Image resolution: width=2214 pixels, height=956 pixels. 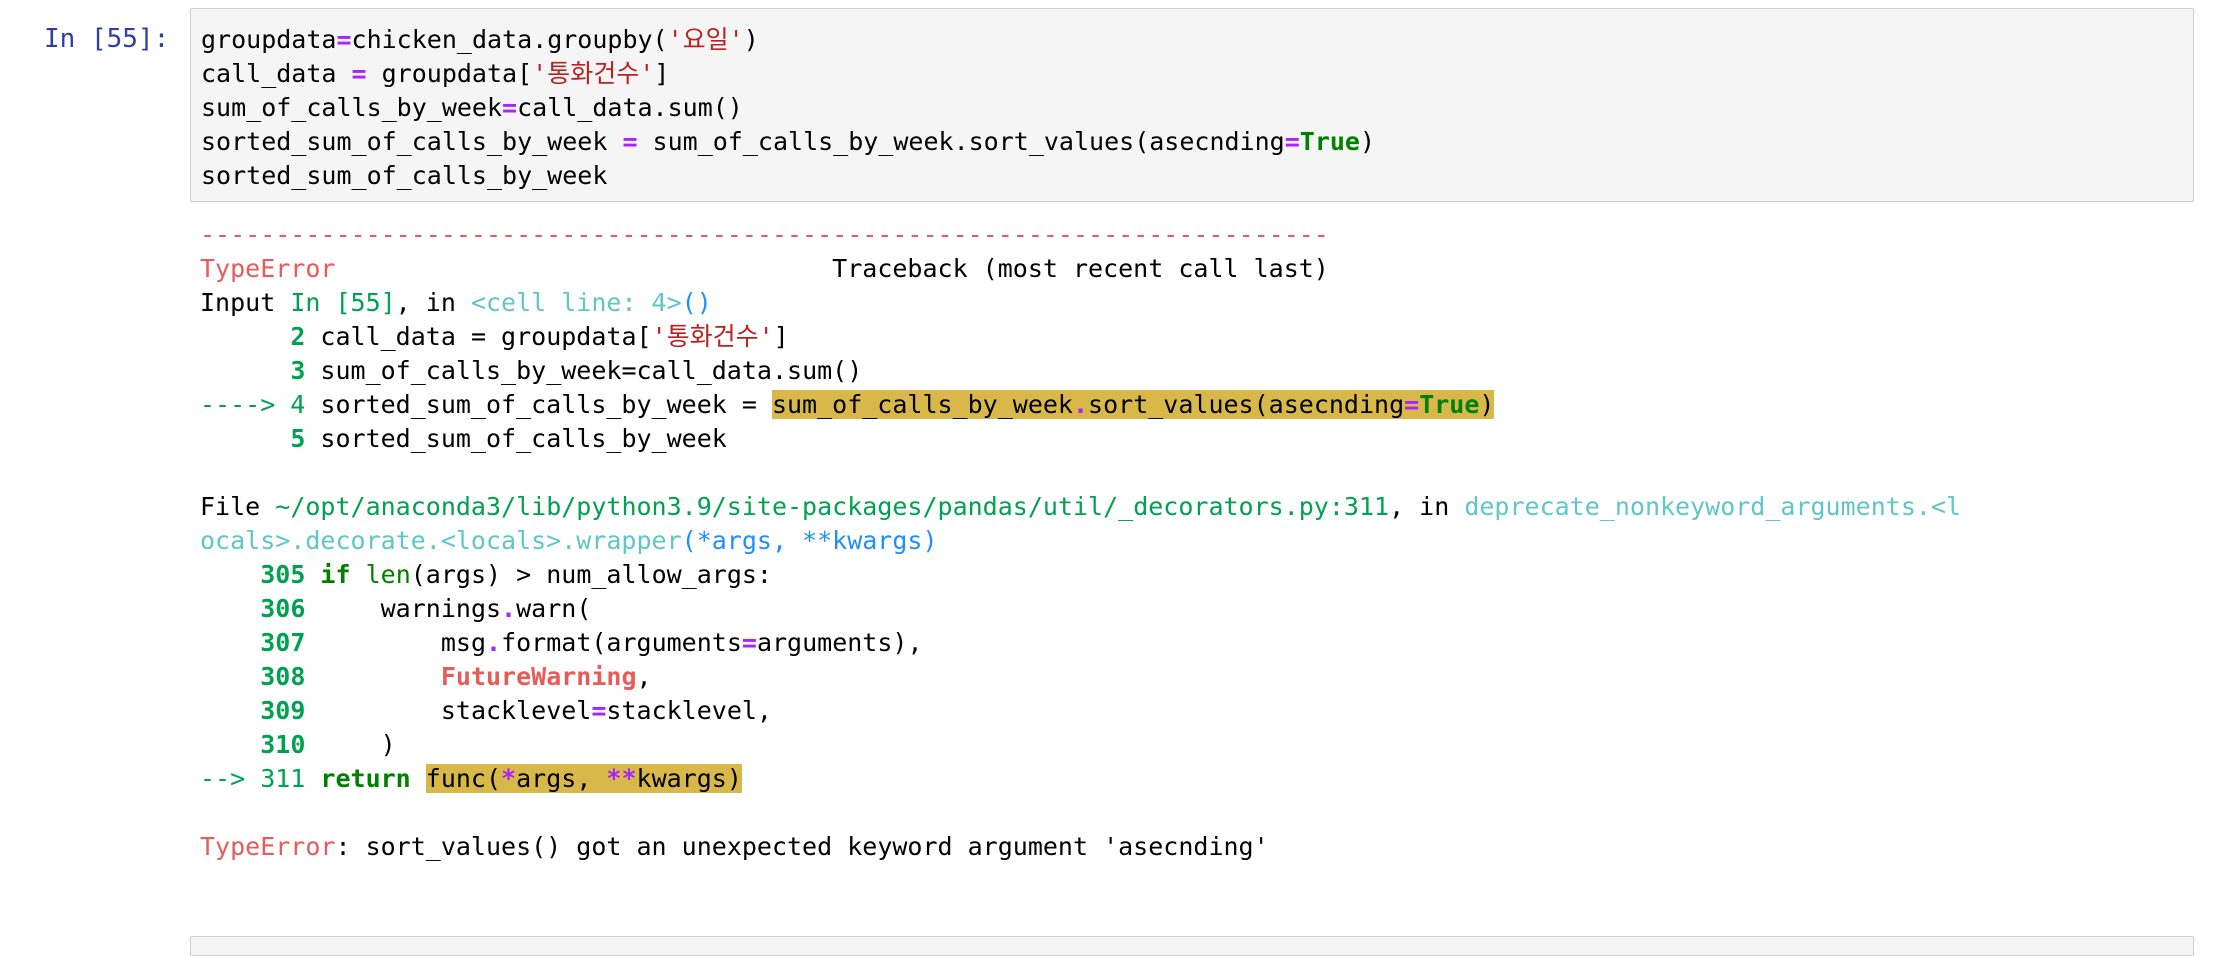 What do you see at coordinates (689, 778) in the screenshot?
I see `code-token: kwargs)` at bounding box center [689, 778].